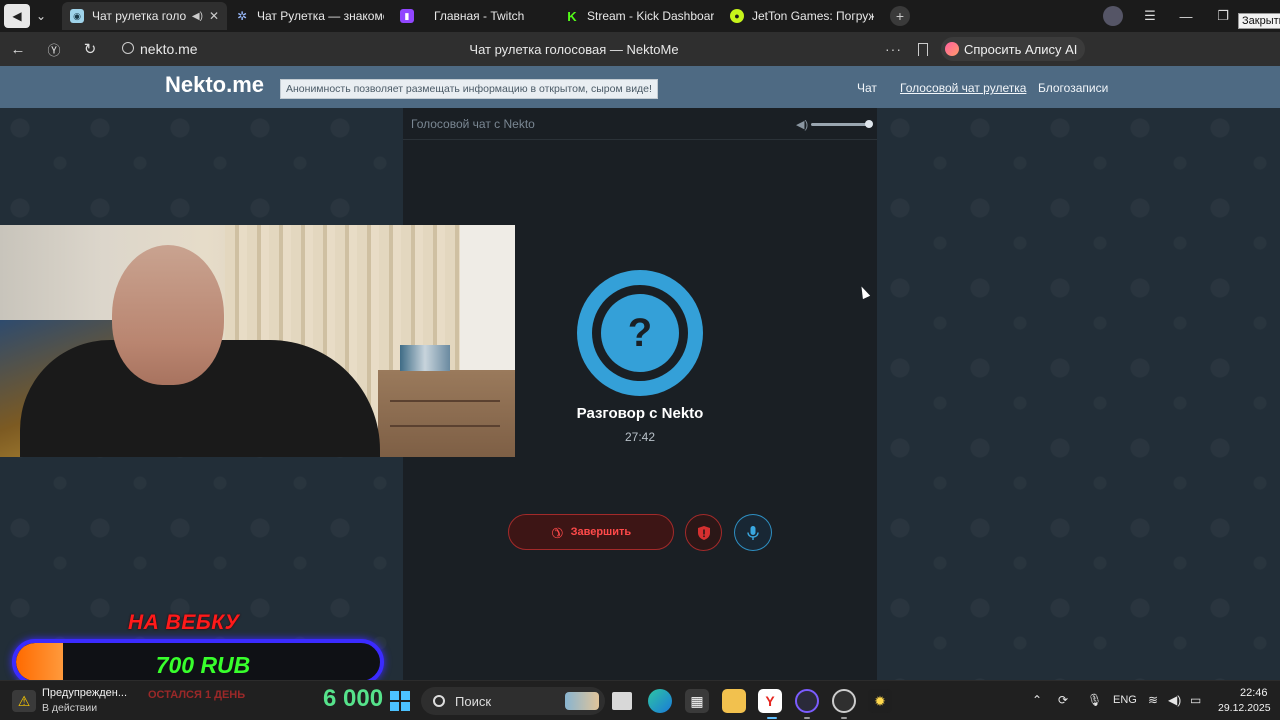  I want to click on ask-alice-button: Спросить Алису AI, so click(1013, 49).